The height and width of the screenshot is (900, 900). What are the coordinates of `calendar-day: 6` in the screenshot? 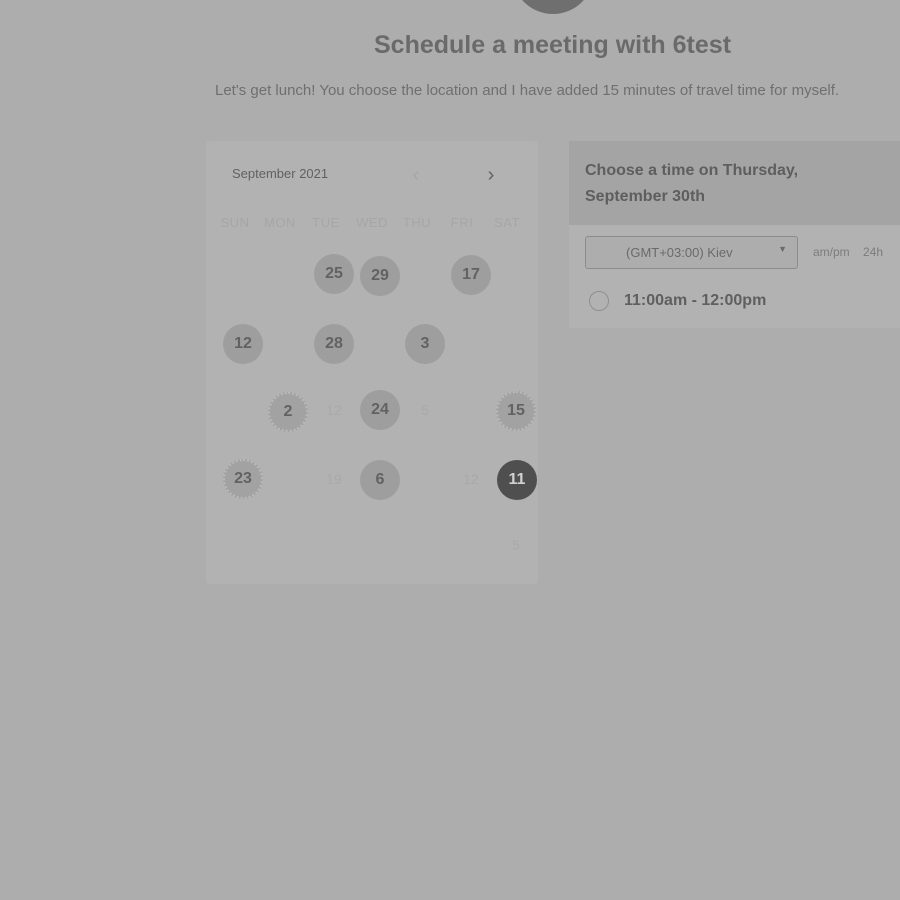 It's located at (380, 480).